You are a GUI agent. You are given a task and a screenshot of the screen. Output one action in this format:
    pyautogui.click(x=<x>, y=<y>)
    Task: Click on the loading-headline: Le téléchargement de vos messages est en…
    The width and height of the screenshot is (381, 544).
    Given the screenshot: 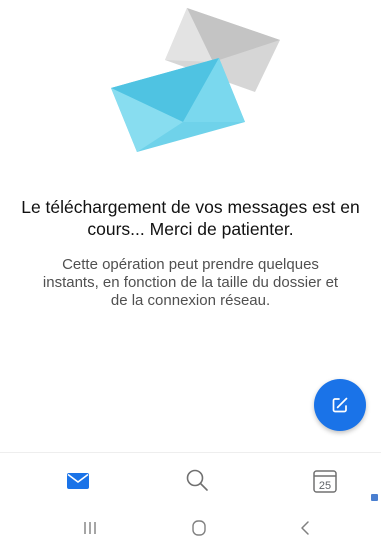 What is the action you would take?
    pyautogui.click(x=190, y=218)
    